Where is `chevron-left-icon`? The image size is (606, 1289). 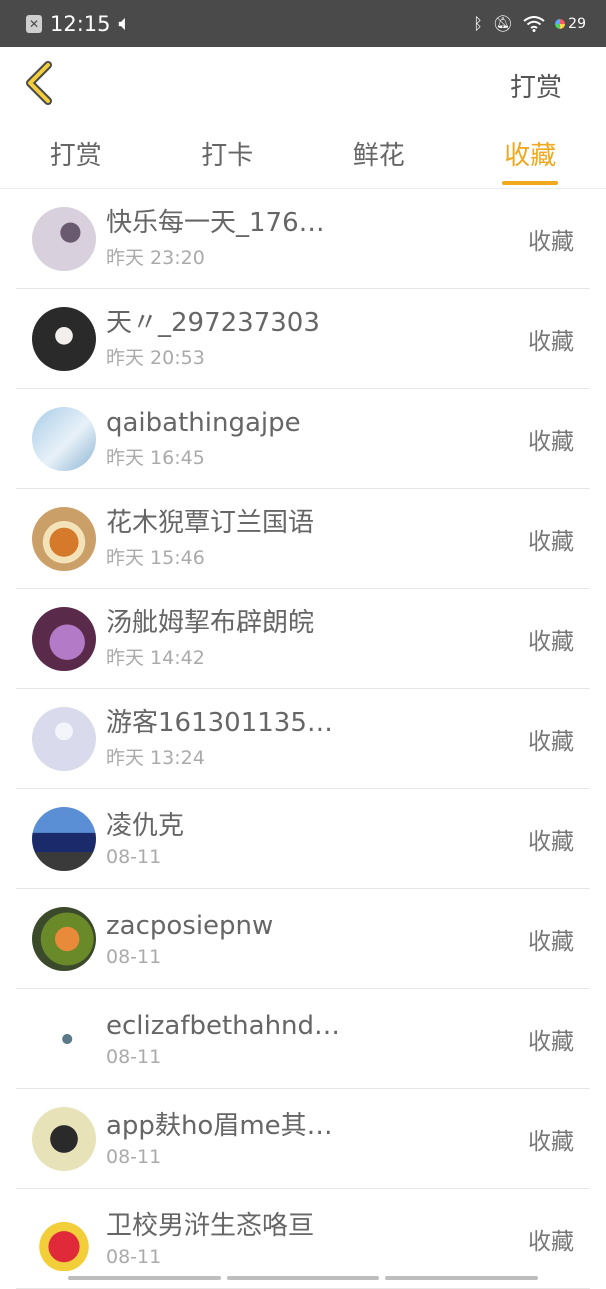 chevron-left-icon is located at coordinates (42, 83).